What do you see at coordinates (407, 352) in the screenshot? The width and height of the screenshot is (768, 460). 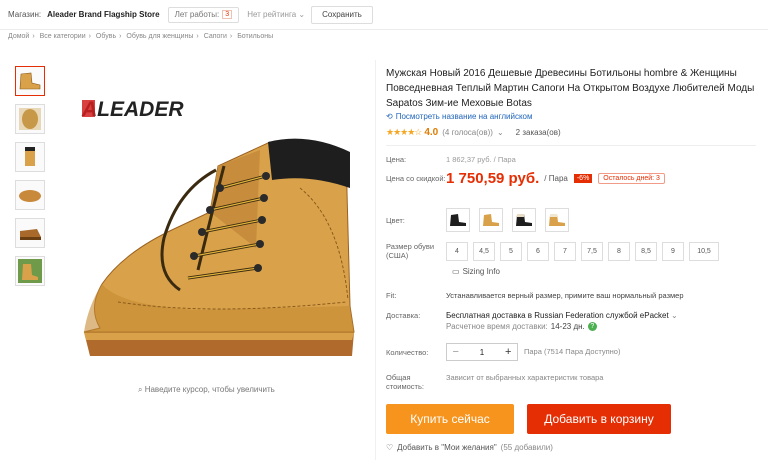 I see `quantity-label: Количество:` at bounding box center [407, 352].